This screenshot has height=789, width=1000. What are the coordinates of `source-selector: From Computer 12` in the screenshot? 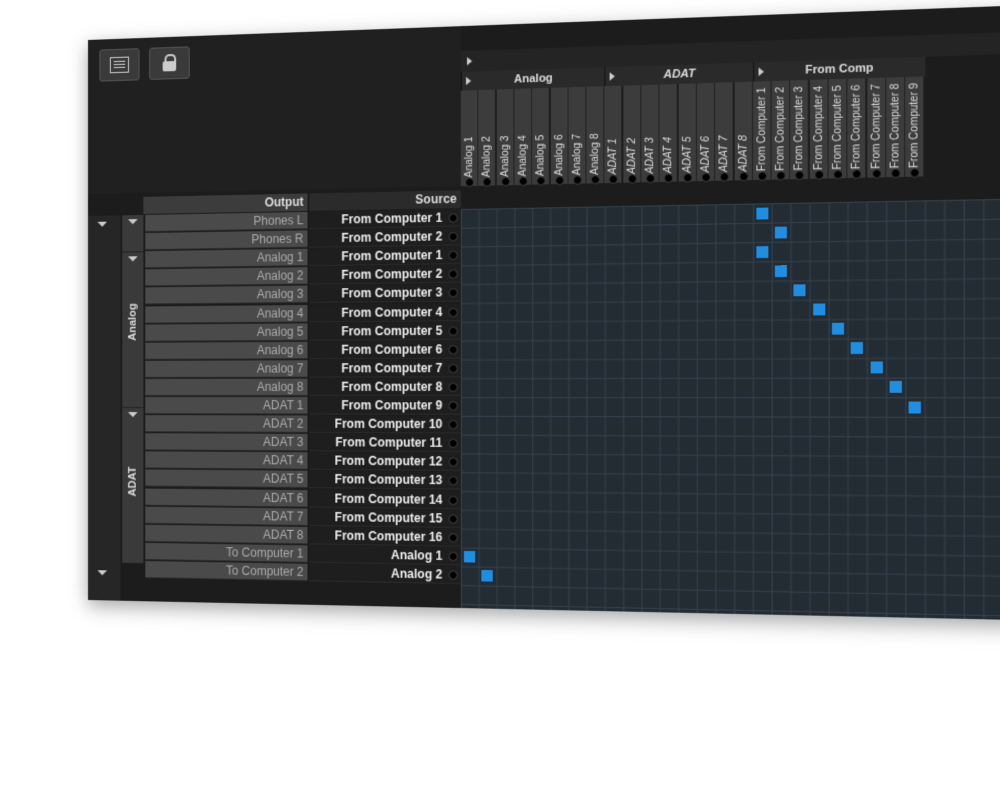 It's located at (385, 462).